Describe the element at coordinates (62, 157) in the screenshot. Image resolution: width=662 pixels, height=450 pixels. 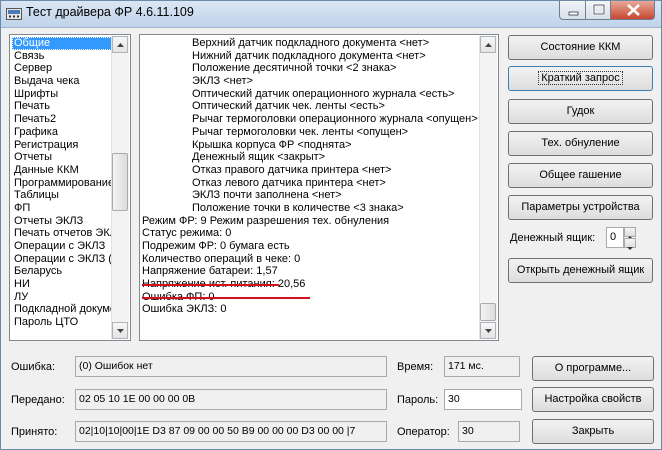
I see `section-list-item: Отчеты` at that location.